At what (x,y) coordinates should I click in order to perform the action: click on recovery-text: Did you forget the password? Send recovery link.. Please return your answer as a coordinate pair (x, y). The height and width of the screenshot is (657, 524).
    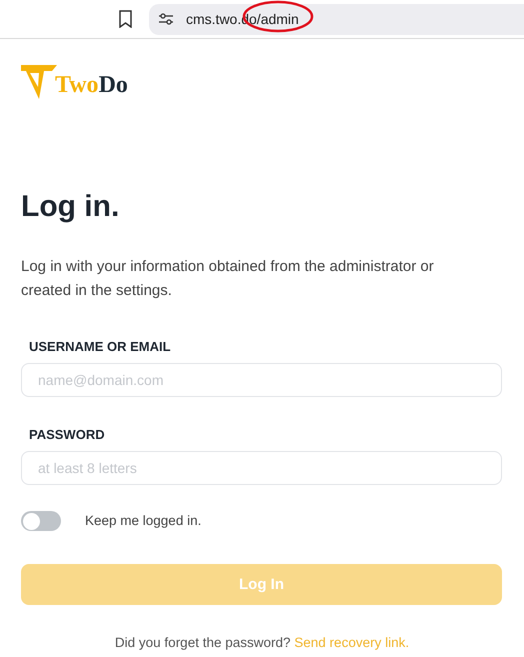
    Looking at the image, I should click on (262, 643).